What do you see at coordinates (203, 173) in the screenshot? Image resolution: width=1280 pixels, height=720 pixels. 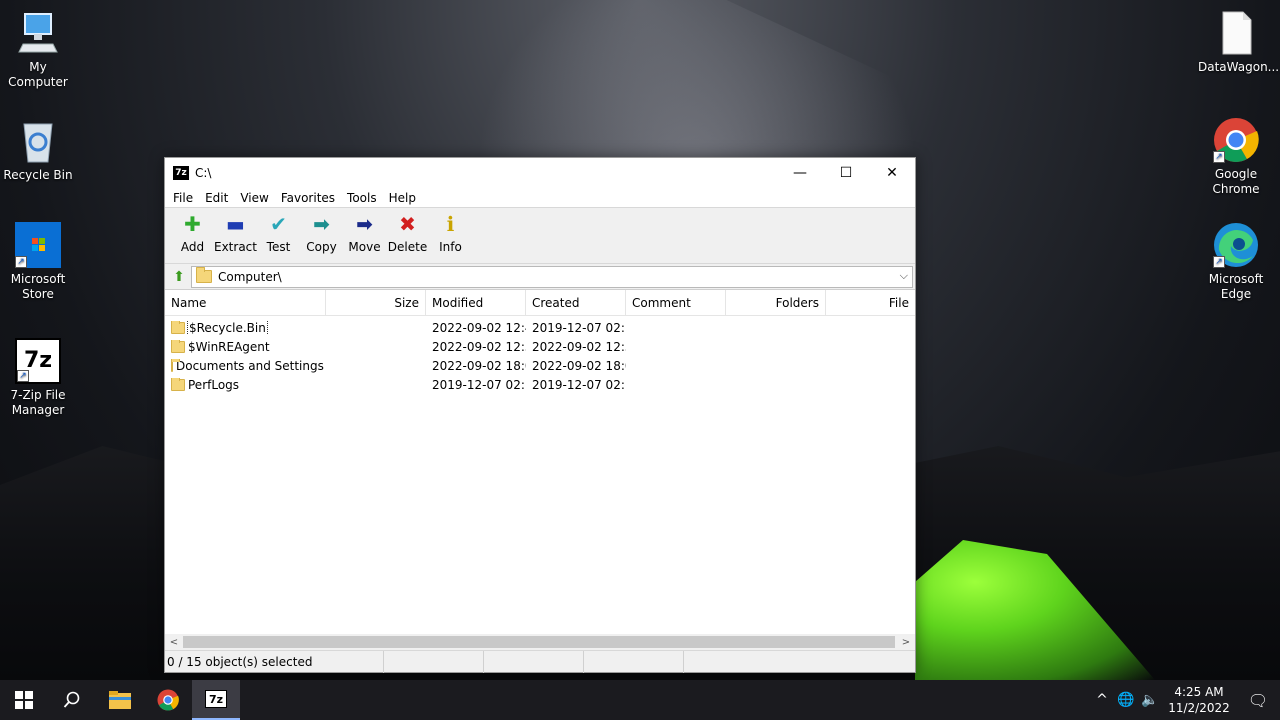 I see `window-title: C:\` at bounding box center [203, 173].